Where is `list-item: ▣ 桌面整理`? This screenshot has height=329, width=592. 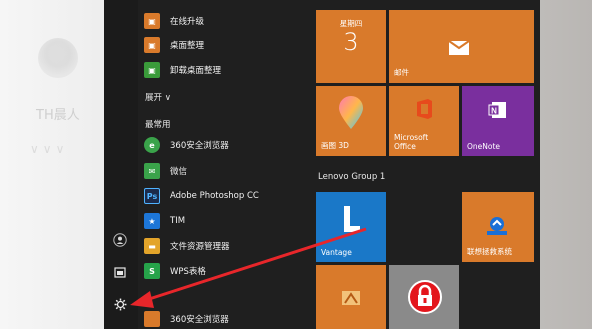 list-item: ▣ 桌面整理 is located at coordinates (174, 45).